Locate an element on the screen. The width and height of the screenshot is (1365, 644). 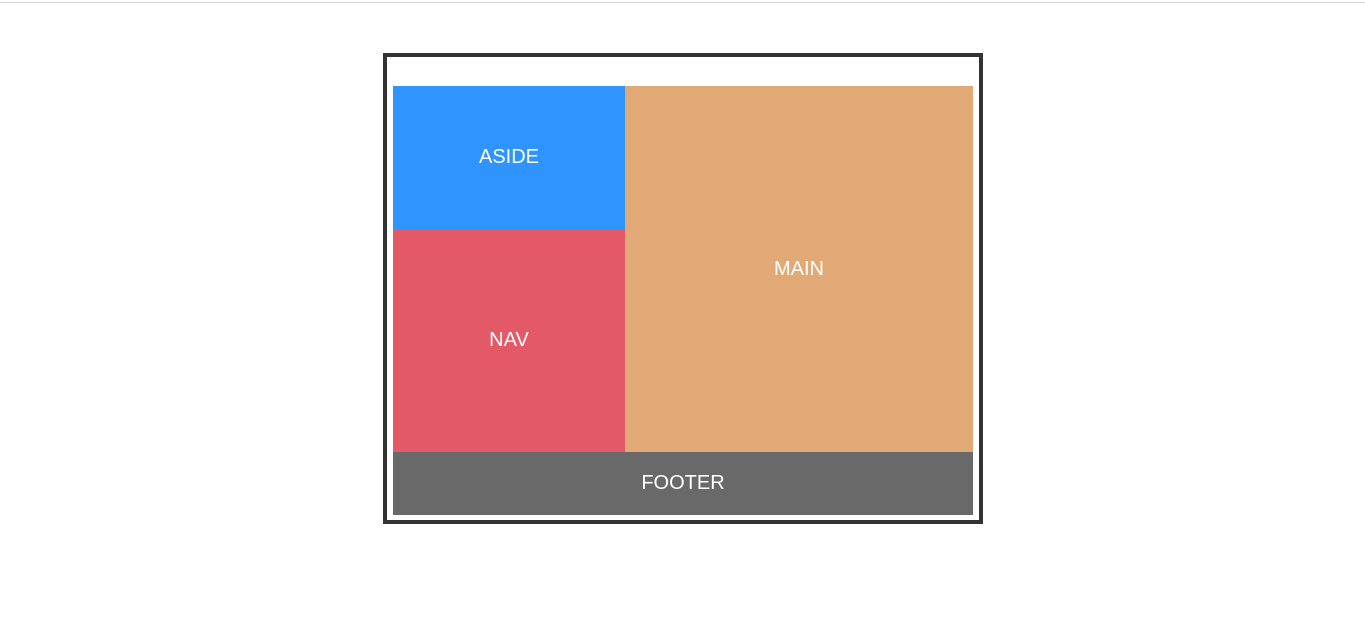
aside-region: ASIDE is located at coordinates (509, 157).